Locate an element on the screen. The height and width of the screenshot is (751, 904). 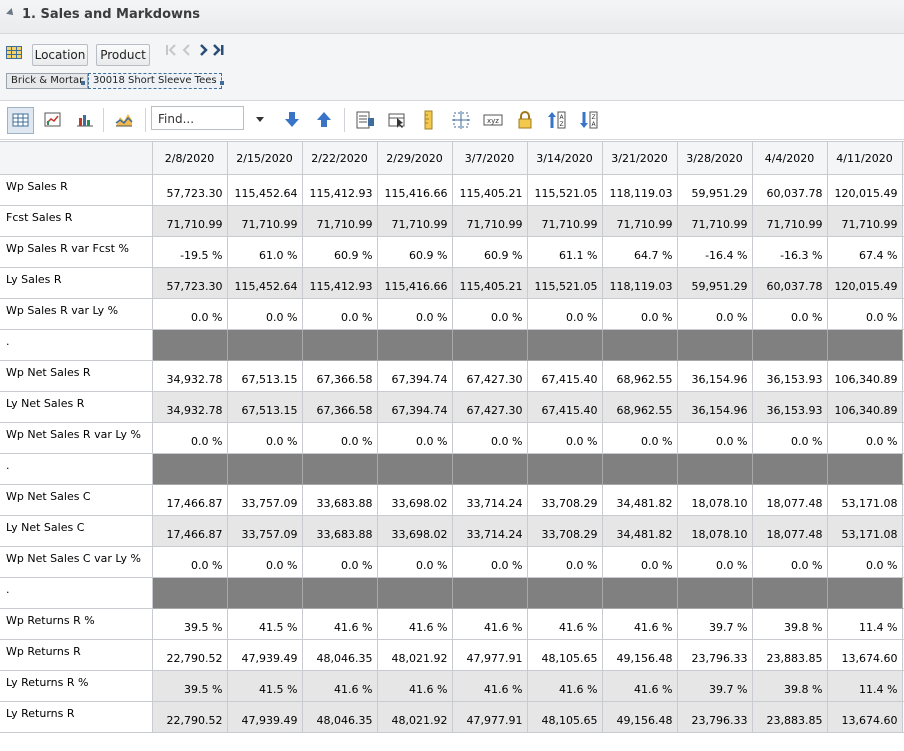
data-cell: 41.5 % is located at coordinates (264, 686).